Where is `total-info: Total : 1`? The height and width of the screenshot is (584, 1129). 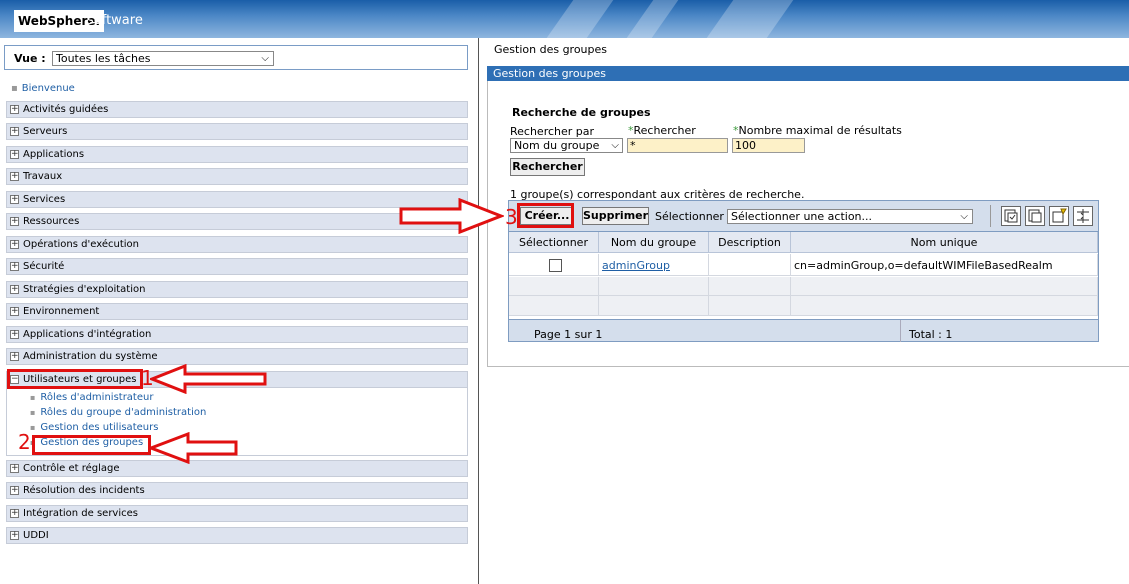
total-info: Total : 1 is located at coordinates (931, 334).